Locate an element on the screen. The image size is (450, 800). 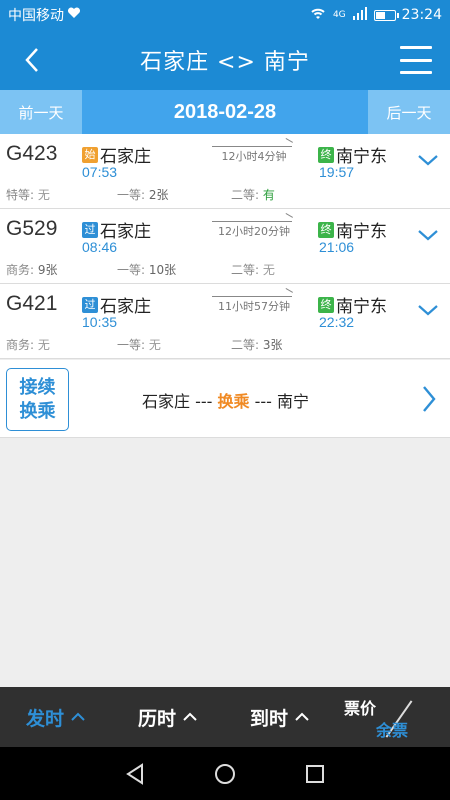
departure-time: 07:53 is located at coordinates (100, 172).